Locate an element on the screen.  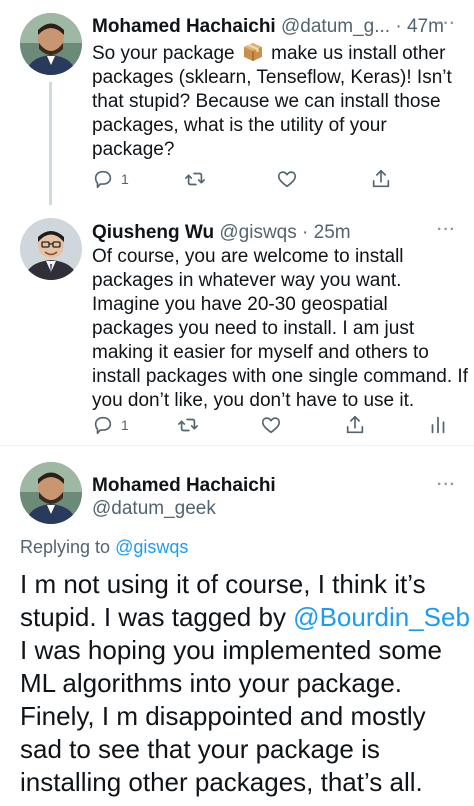
analytics-button is located at coordinates (438, 425).